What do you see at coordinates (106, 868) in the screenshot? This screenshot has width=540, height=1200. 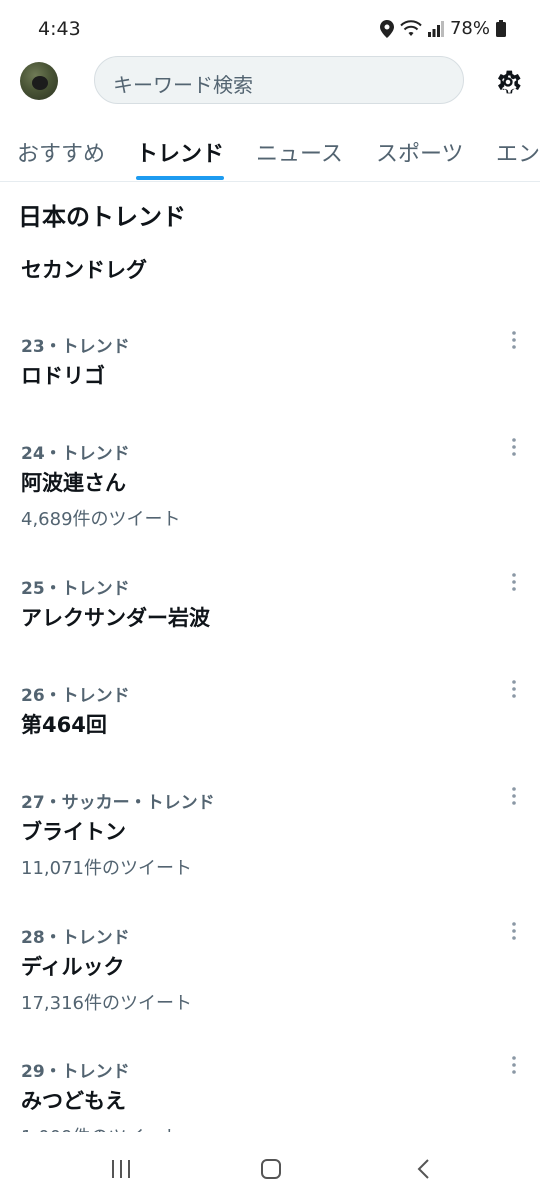 I see `trend-count: 11,071件のツイート` at bounding box center [106, 868].